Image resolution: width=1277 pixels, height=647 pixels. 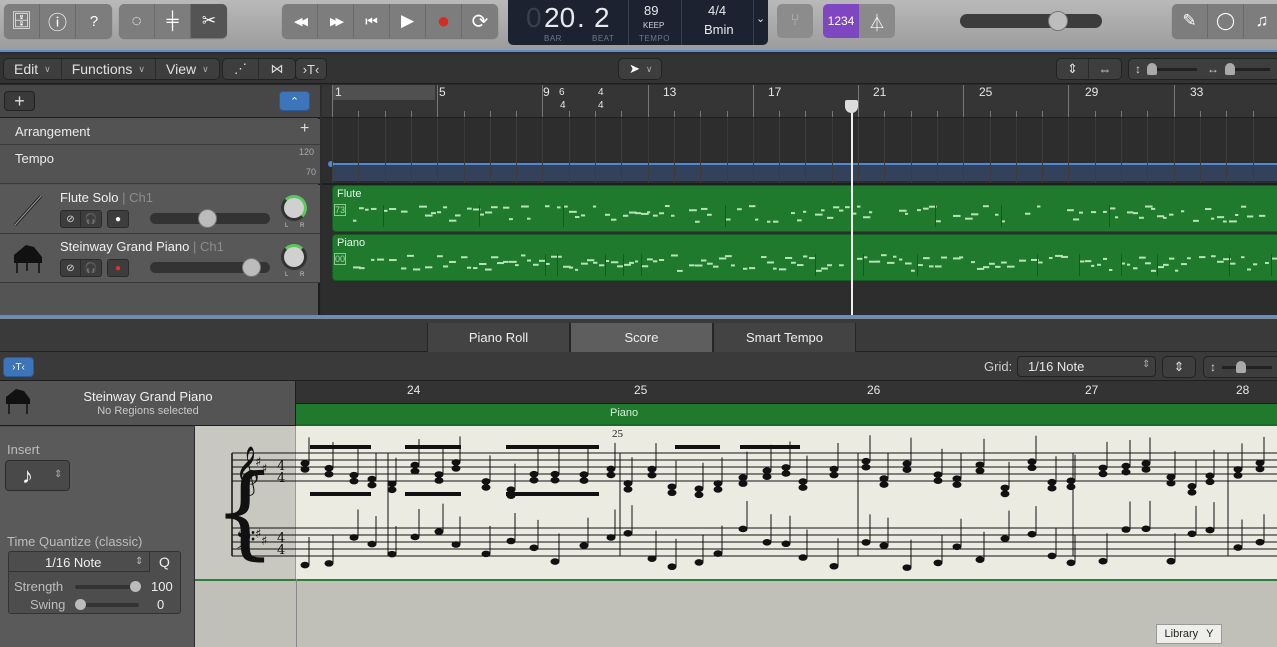 What do you see at coordinates (109, 69) in the screenshot?
I see `functions-menu: Functions ∨` at bounding box center [109, 69].